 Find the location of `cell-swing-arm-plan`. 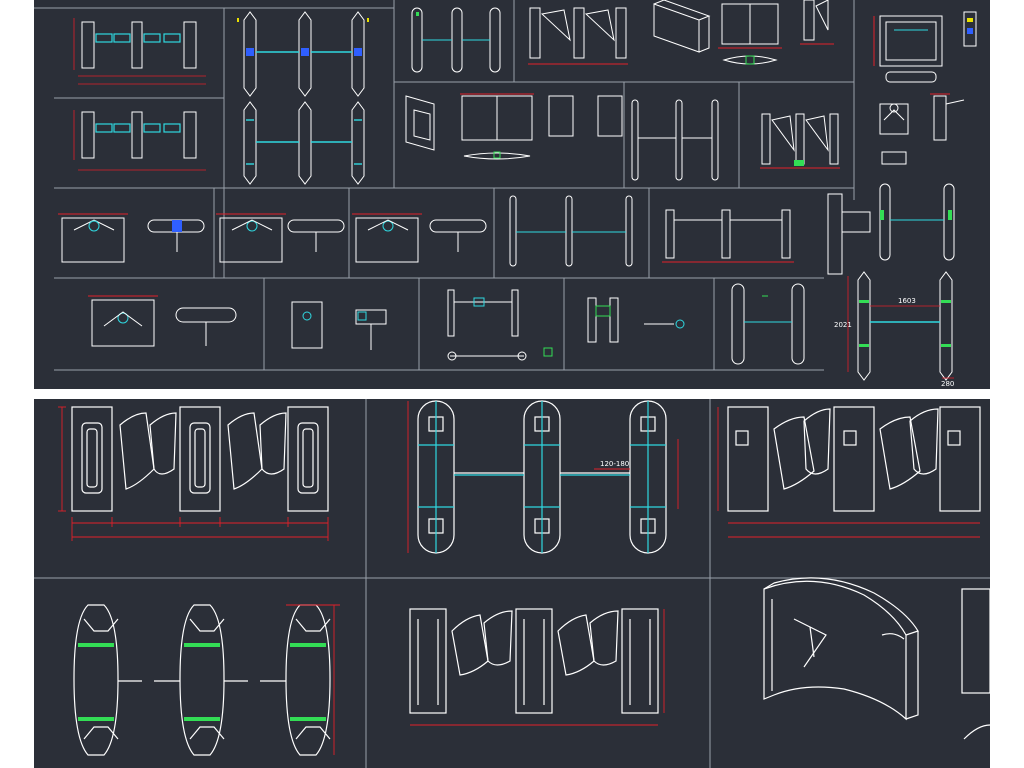

cell-swing-arm-plan is located at coordinates (675, 140).